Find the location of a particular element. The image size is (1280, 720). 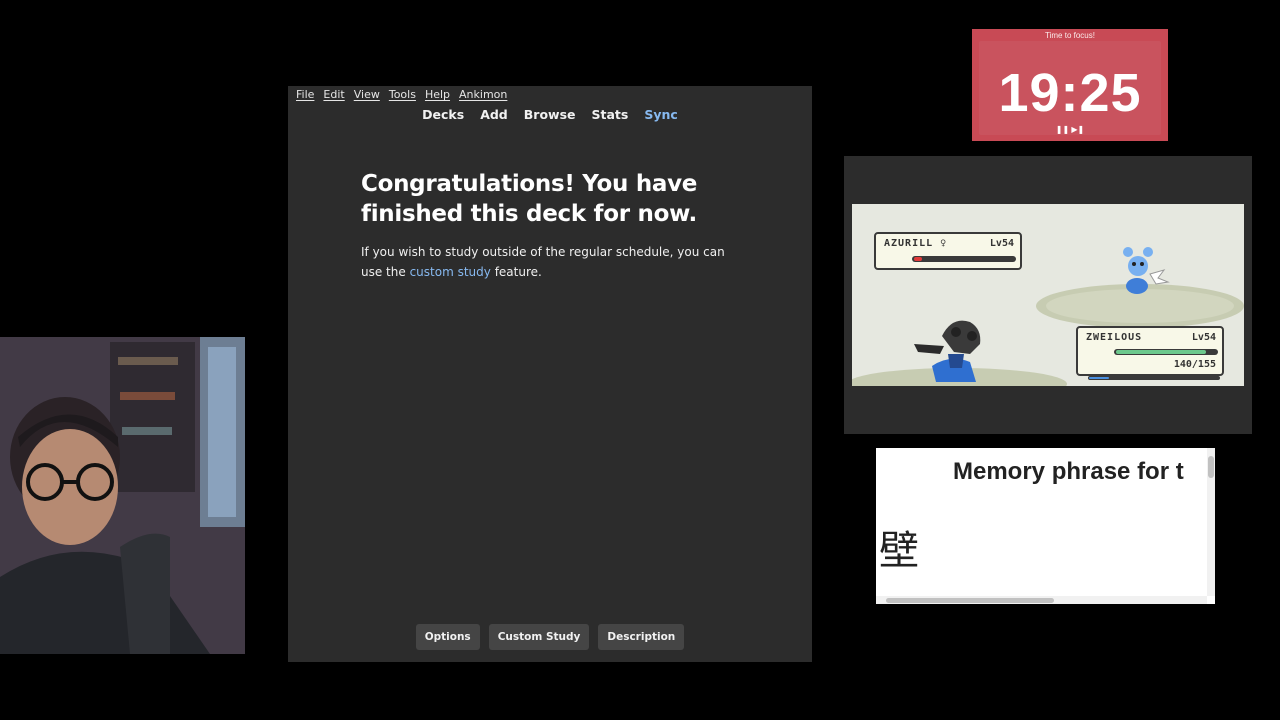

memory-phrase-heading: Memory phrase for t is located at coordinates (1068, 471).